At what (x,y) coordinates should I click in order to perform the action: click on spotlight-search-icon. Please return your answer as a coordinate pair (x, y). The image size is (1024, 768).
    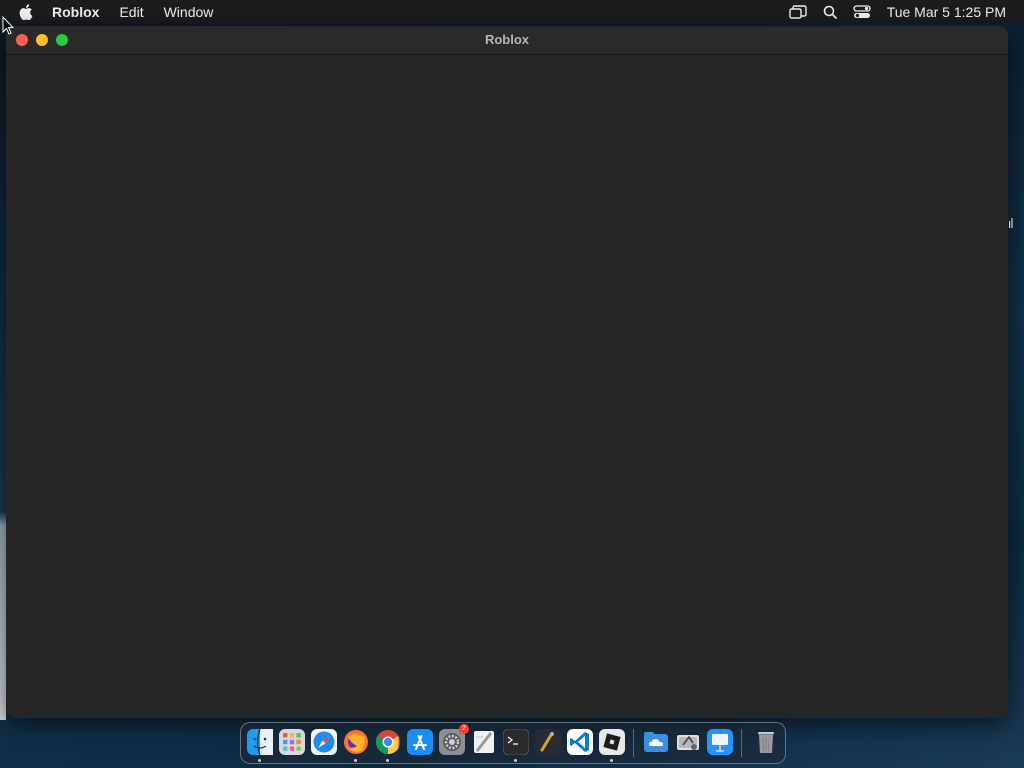
    Looking at the image, I should click on (830, 12).